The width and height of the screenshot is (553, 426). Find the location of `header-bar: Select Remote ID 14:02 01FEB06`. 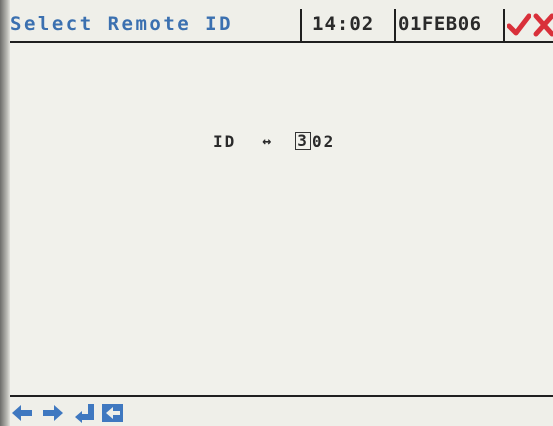

header-bar: Select Remote ID 14:02 01FEB06 is located at coordinates (281, 26).